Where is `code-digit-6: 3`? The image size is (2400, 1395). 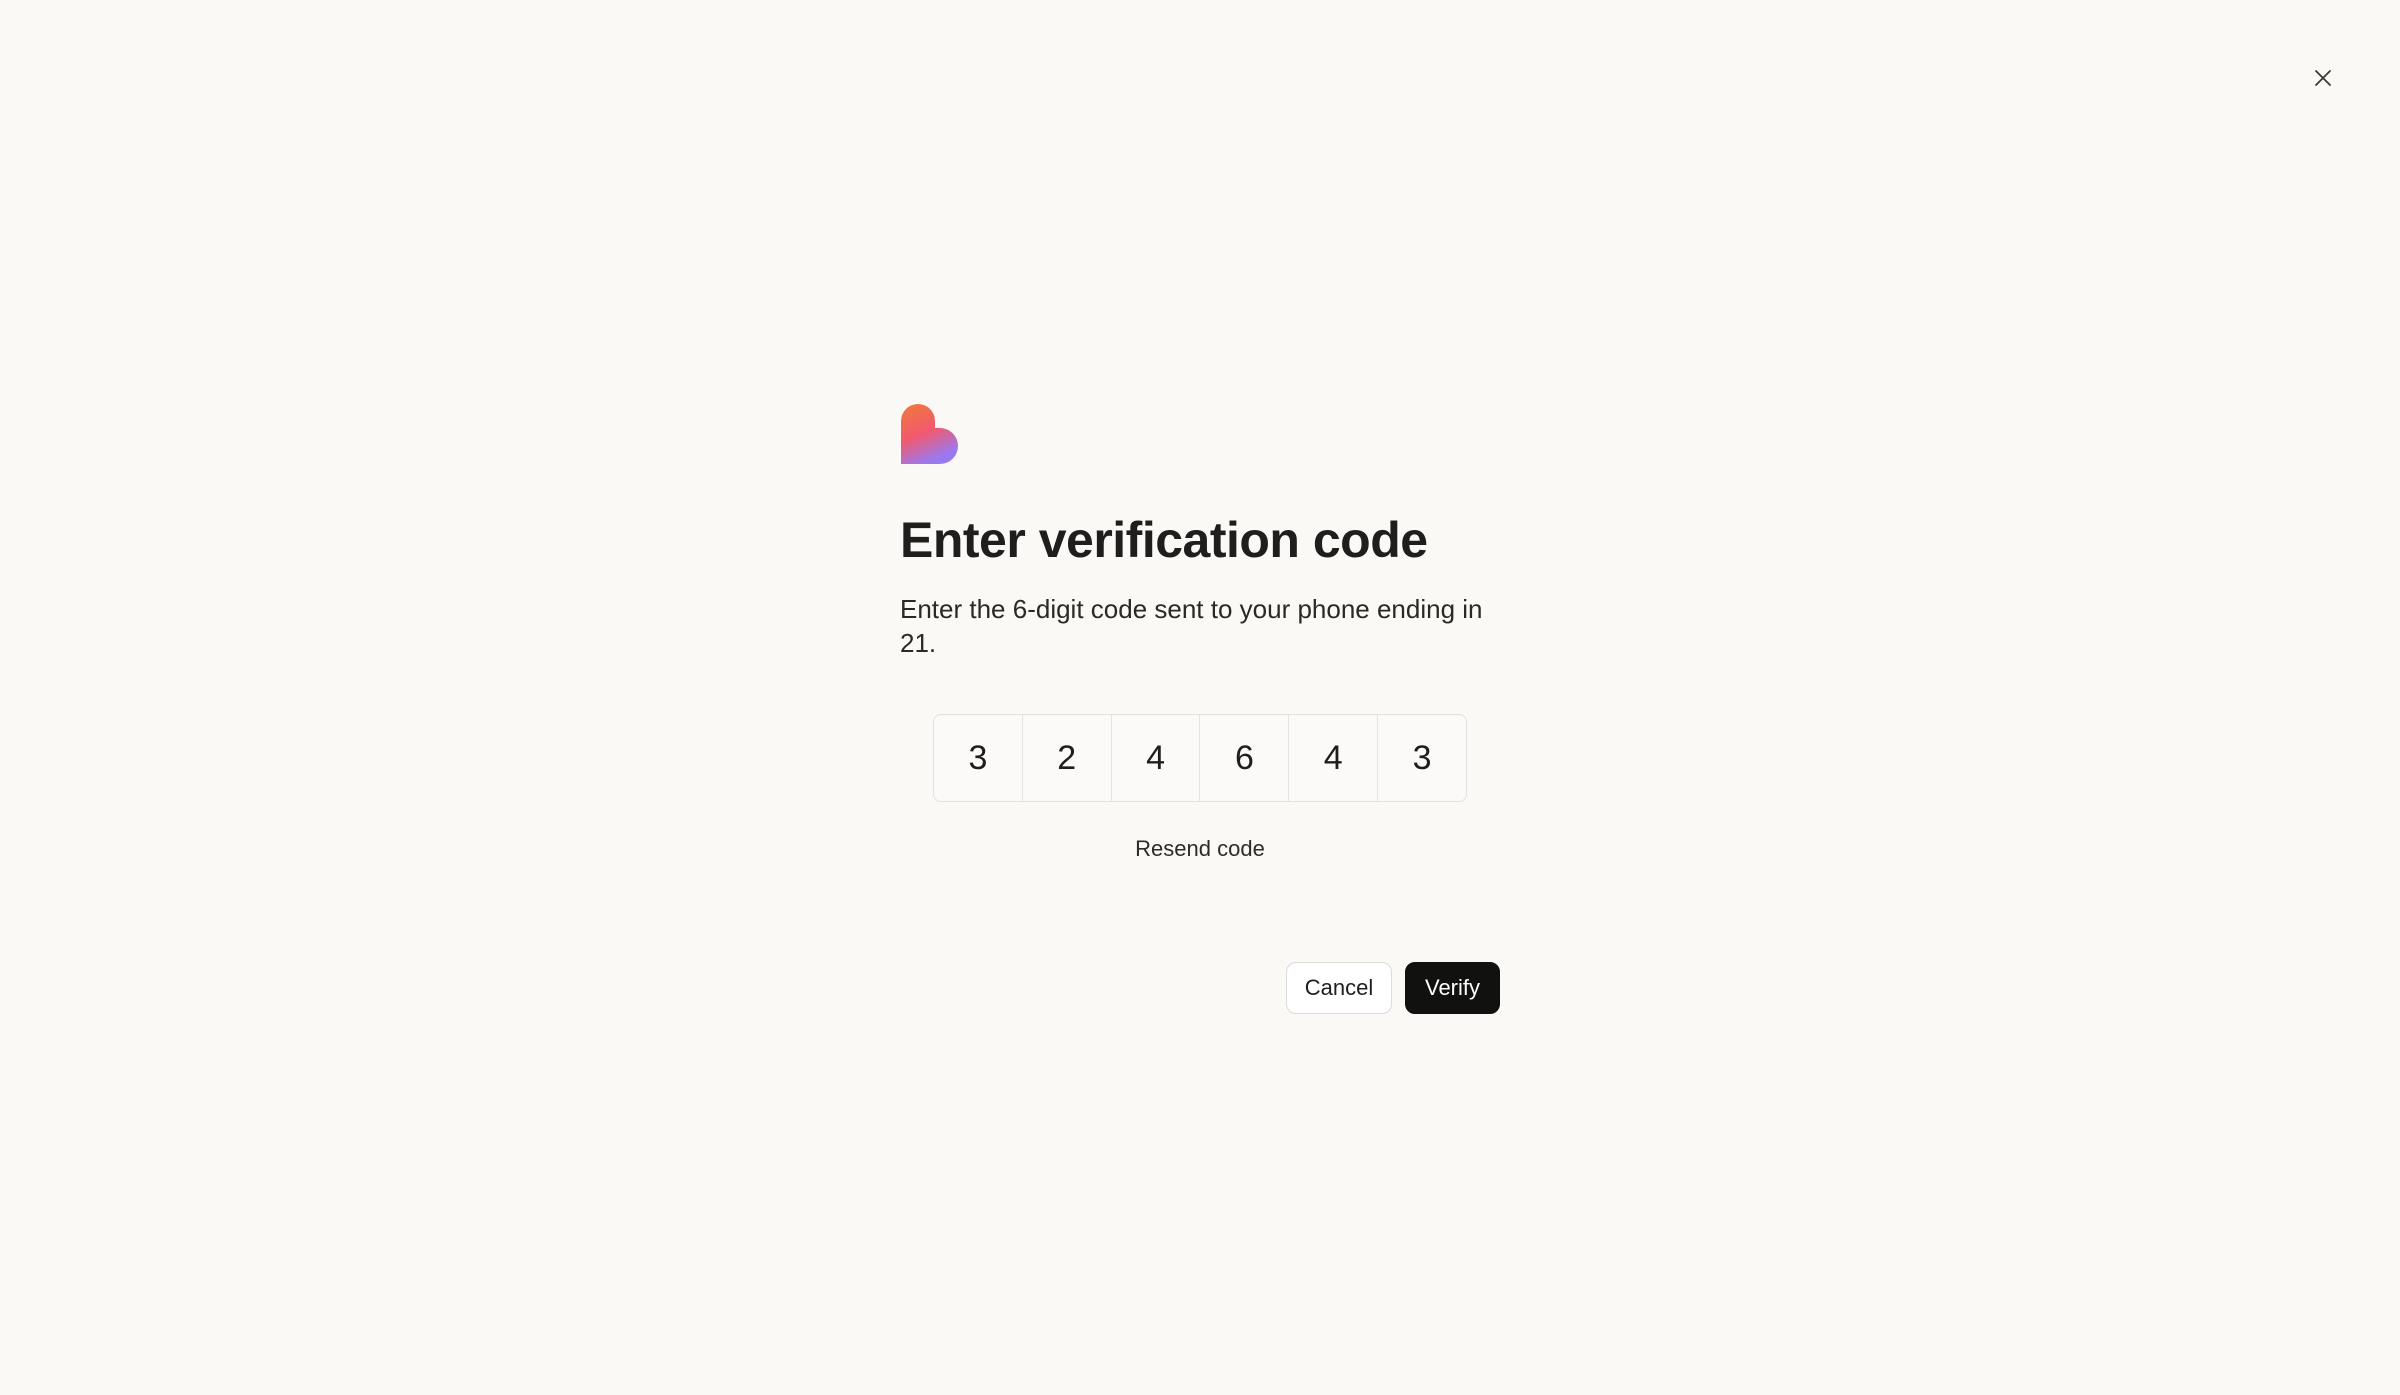
code-digit-6: 3 is located at coordinates (1422, 758).